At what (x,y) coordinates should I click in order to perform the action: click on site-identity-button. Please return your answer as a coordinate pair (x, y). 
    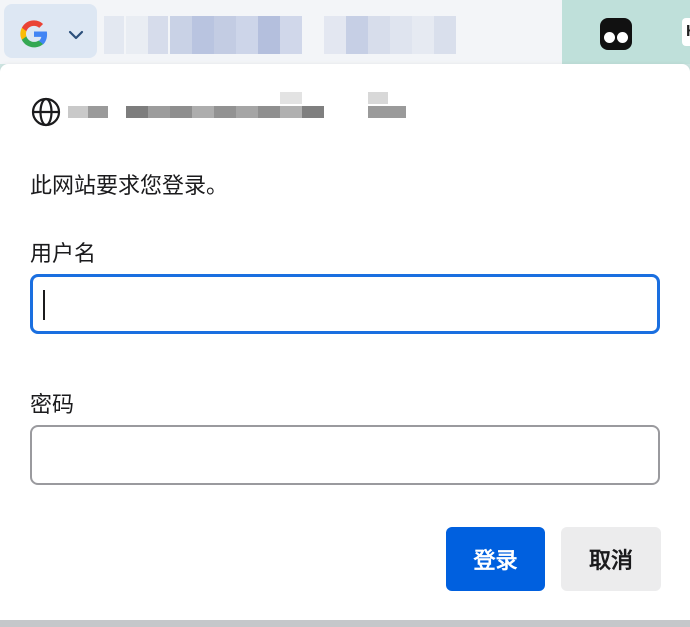
    Looking at the image, I should click on (50, 31).